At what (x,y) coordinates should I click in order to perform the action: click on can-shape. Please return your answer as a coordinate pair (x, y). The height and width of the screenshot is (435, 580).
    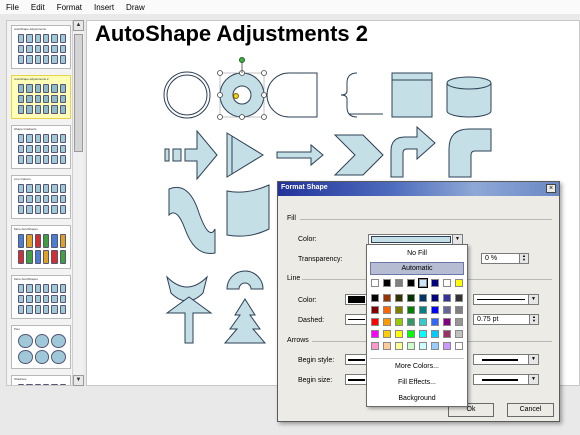
    Looking at the image, I should click on (469, 97).